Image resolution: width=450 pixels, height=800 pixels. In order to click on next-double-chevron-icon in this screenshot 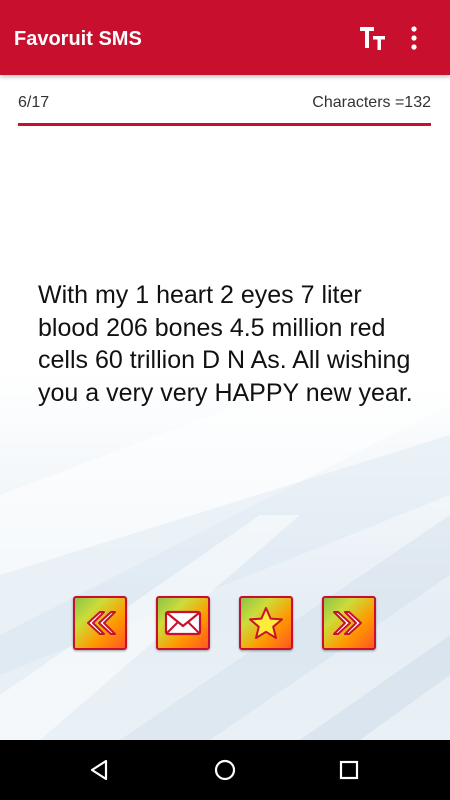, I will do `click(347, 623)`.